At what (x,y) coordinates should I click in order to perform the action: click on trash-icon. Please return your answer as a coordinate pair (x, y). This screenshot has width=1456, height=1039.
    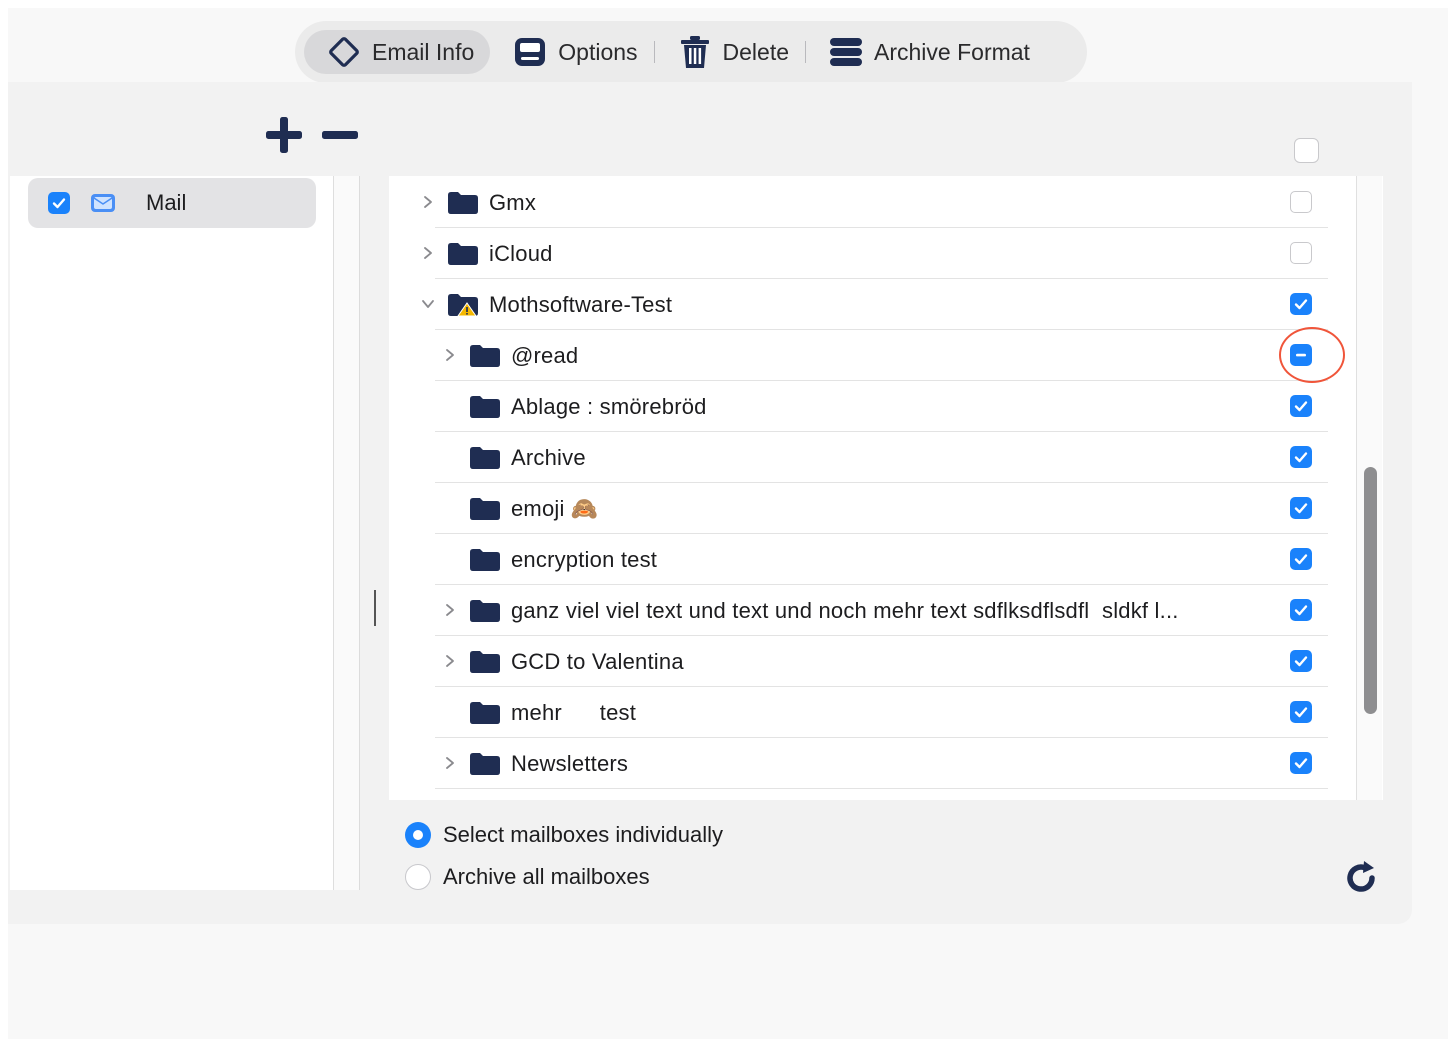
    Looking at the image, I should click on (695, 52).